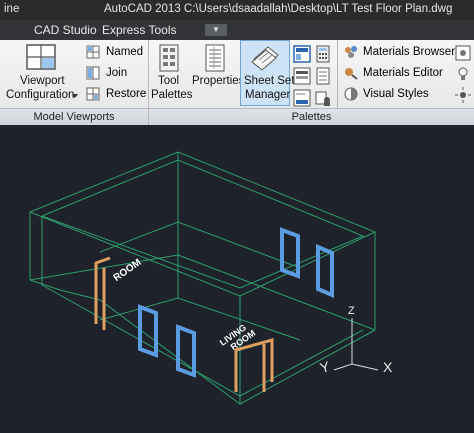  Describe the element at coordinates (237, 30) in the screenshot. I see `ribbon-tab-bar: CAD Studio Express Tools ▼` at that location.